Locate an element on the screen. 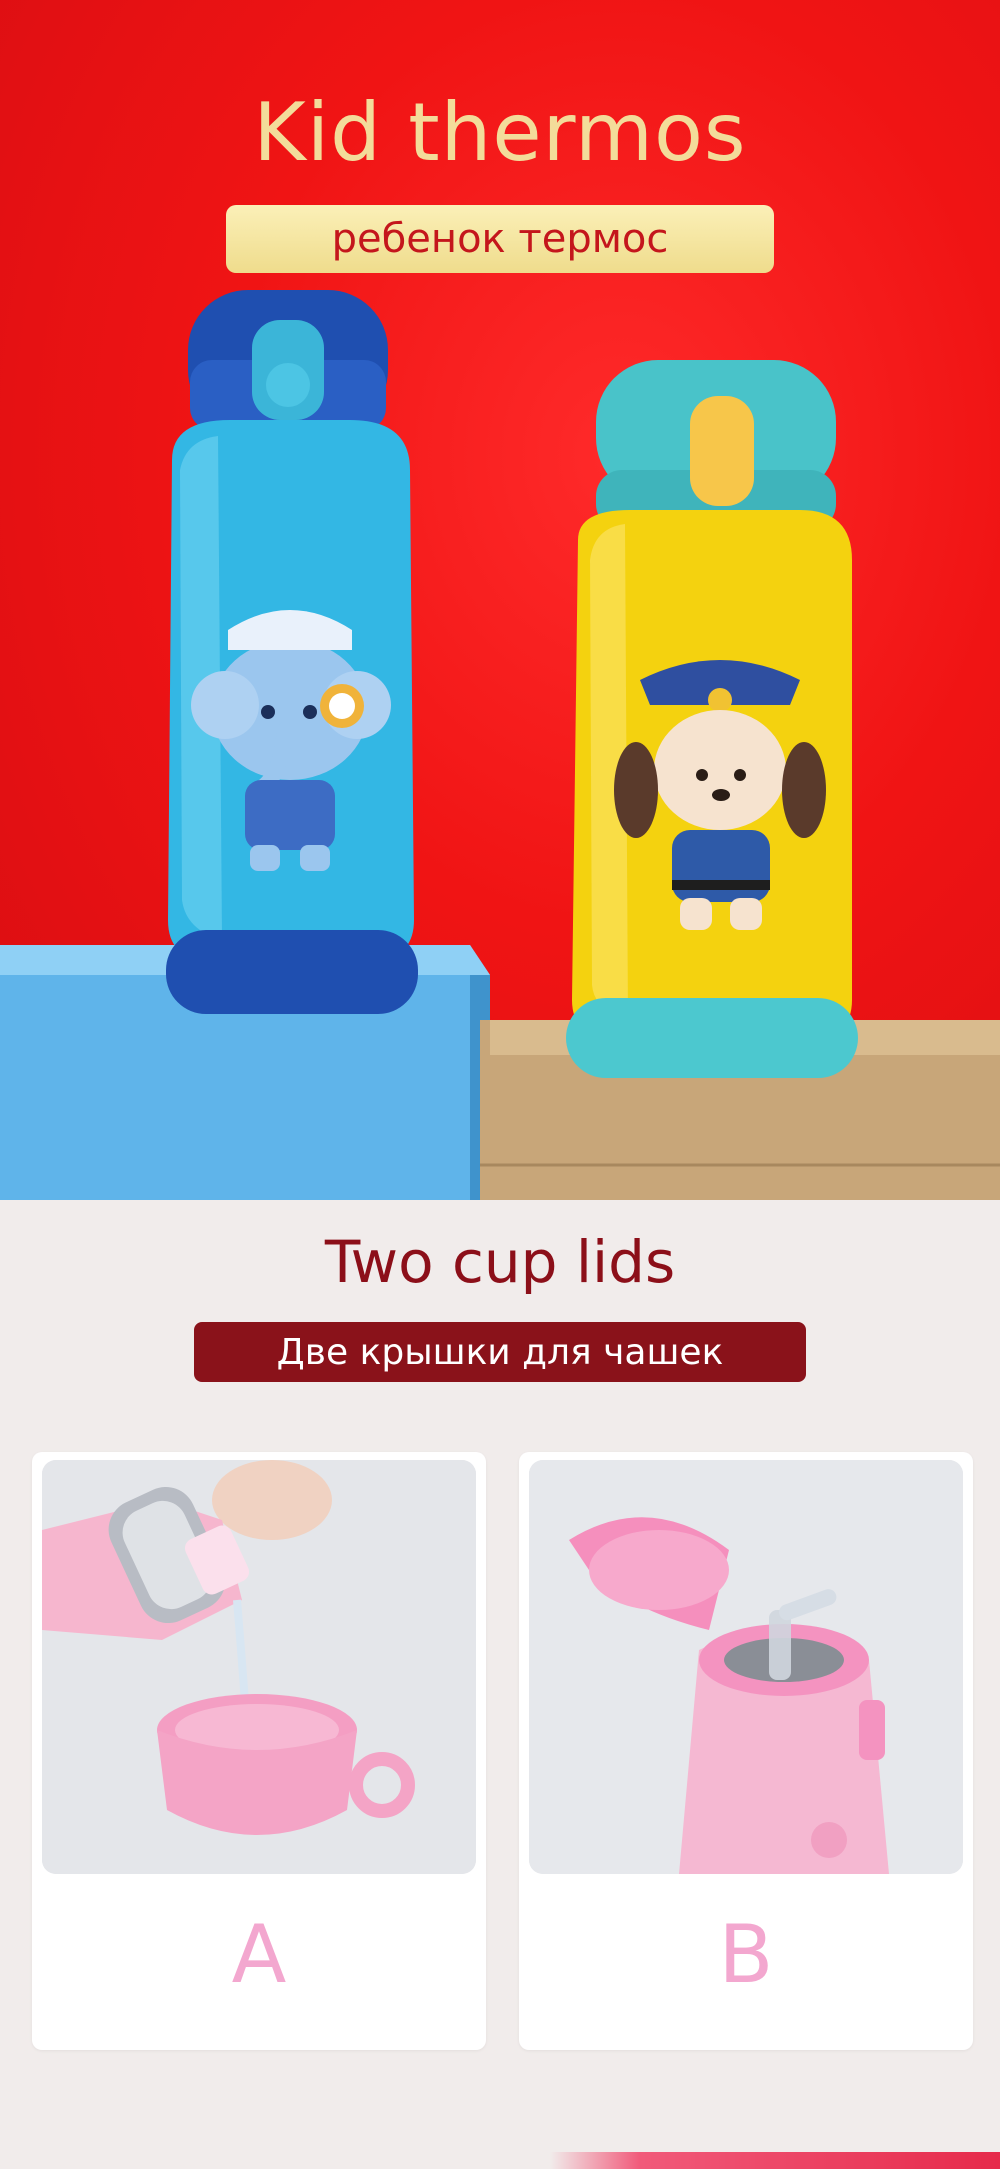  section-subtitle-badge: Две крышки для чашек is located at coordinates (500, 1352).